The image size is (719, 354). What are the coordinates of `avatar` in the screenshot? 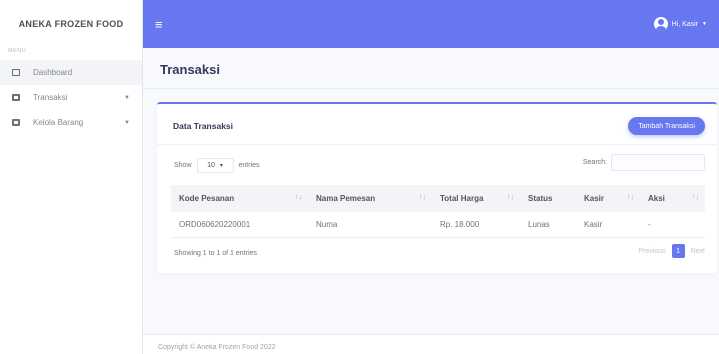 It's located at (660, 24).